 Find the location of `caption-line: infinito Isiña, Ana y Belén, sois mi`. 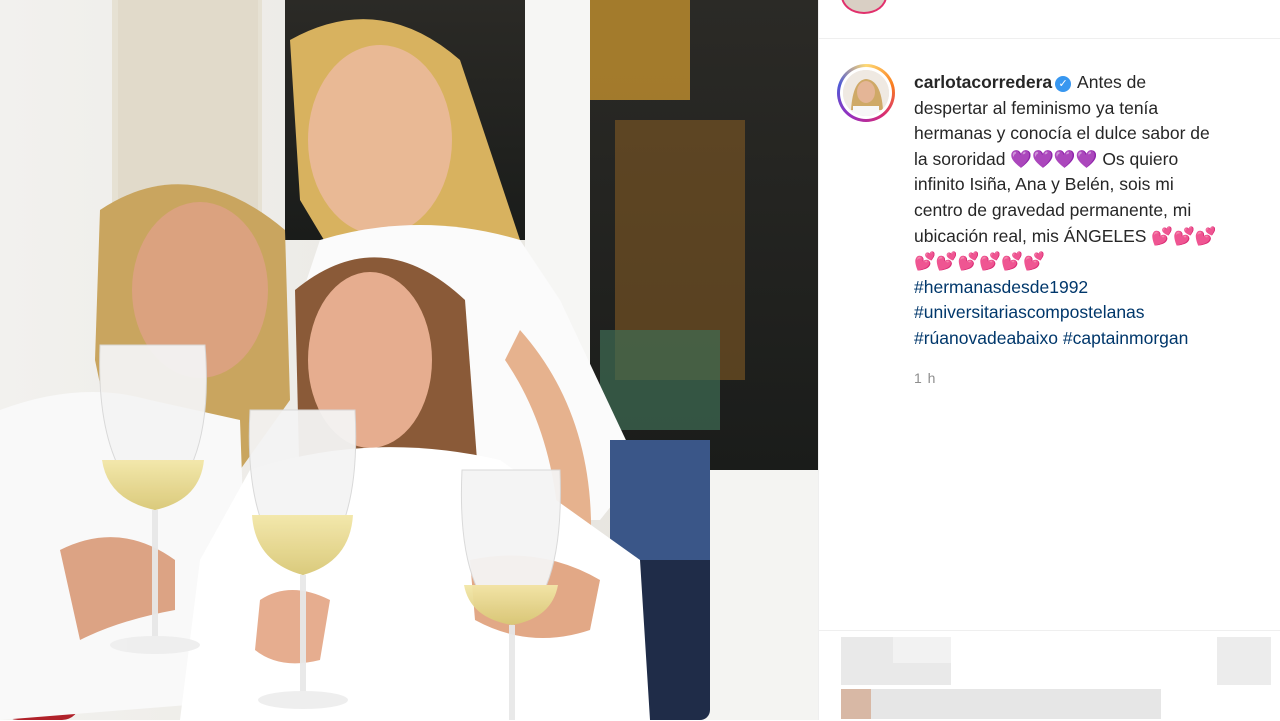

caption-line: infinito Isiña, Ana y Belén, sois mi is located at coordinates (1044, 184).